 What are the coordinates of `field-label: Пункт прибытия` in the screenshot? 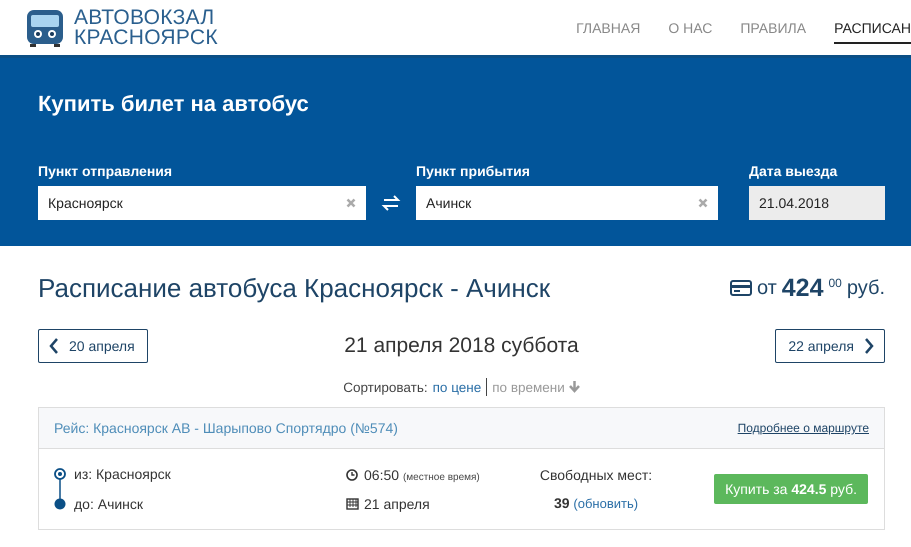 It's located at (473, 171).